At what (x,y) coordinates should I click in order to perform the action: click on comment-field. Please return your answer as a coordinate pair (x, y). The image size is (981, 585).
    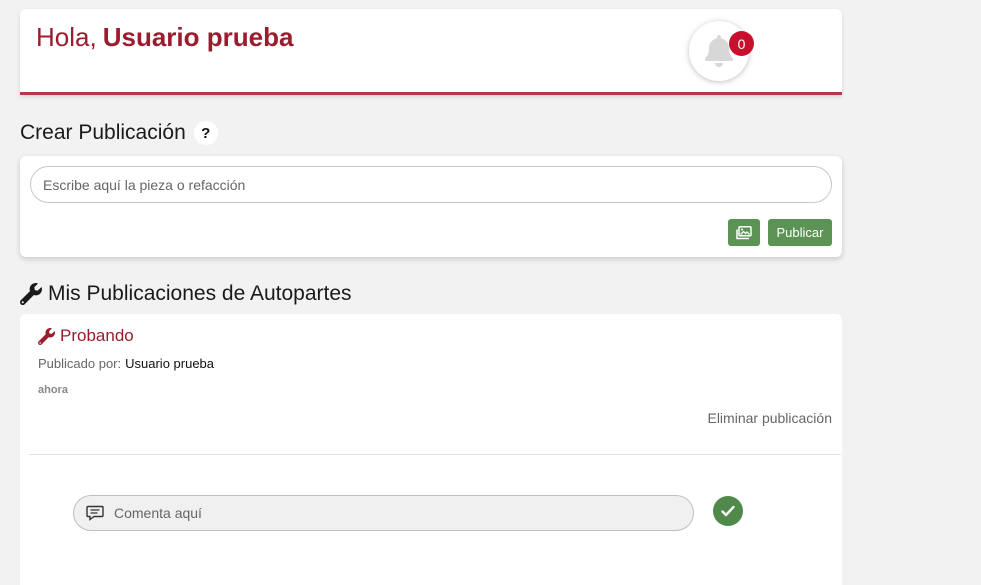
    Looking at the image, I should click on (383, 513).